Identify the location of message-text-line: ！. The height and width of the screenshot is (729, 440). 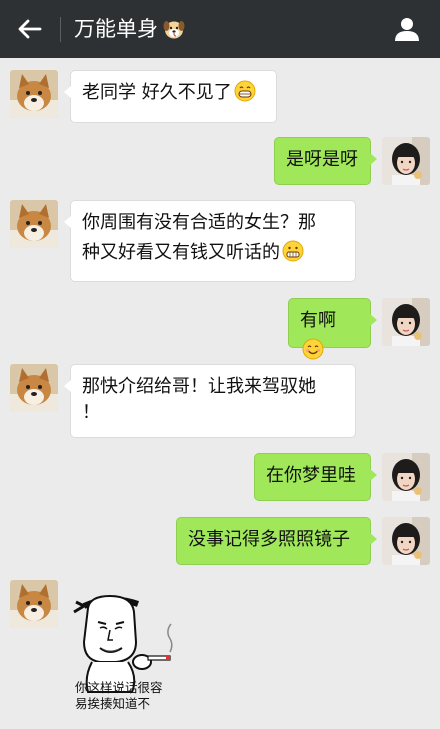
(91, 412).